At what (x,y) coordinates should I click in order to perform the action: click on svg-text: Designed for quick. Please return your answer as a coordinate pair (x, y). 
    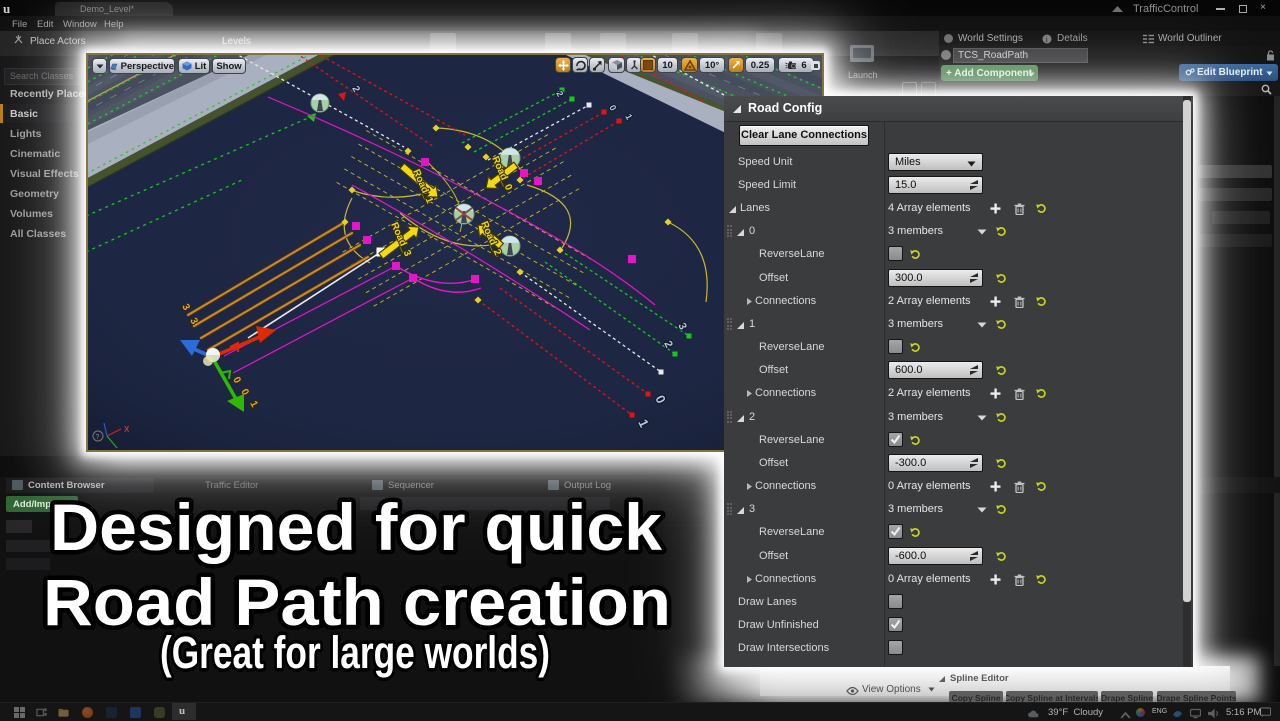
    Looking at the image, I should click on (356, 527).